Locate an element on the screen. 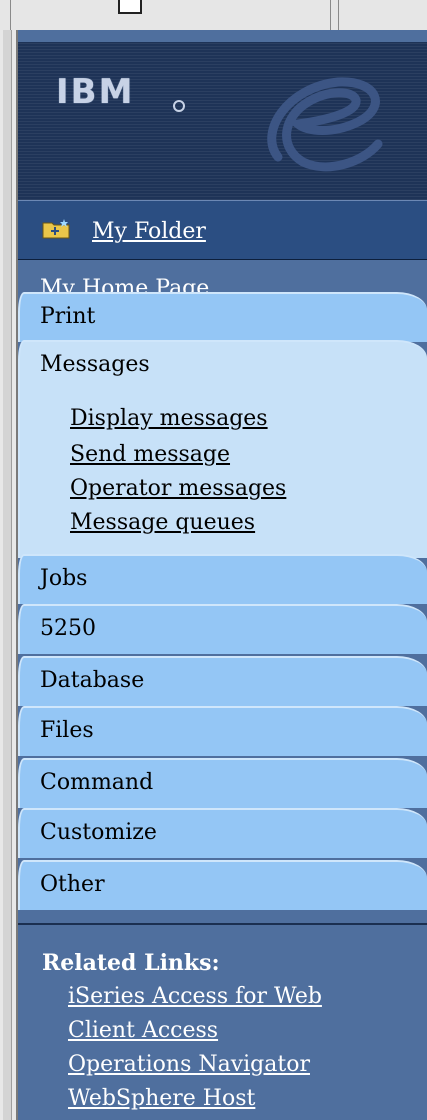 The image size is (427, 1120). tab-label: Files is located at coordinates (67, 730).